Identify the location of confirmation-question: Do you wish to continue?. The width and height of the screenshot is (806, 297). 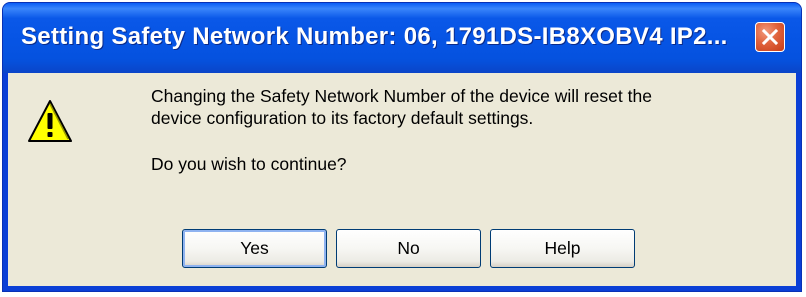
(249, 164).